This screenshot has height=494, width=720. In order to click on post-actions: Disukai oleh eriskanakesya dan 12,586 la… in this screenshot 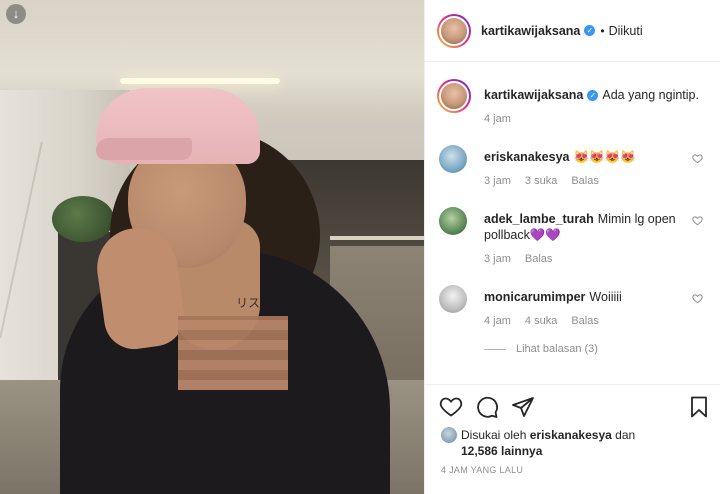, I will do `click(572, 439)`.